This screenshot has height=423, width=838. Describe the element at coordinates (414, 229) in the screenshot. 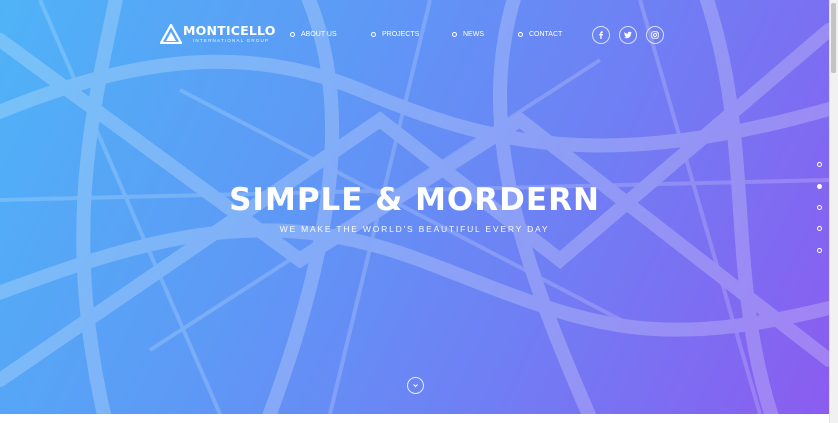

I see `hero-subtitle: WE MAKE THE WORLD'S BEAUTIFUL EVERY DAY` at that location.